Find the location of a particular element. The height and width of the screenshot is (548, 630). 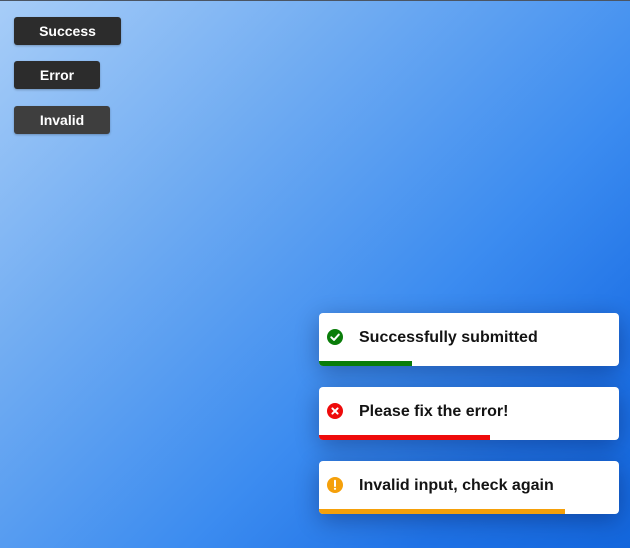

toast-message: Invalid input, check again is located at coordinates (456, 485).